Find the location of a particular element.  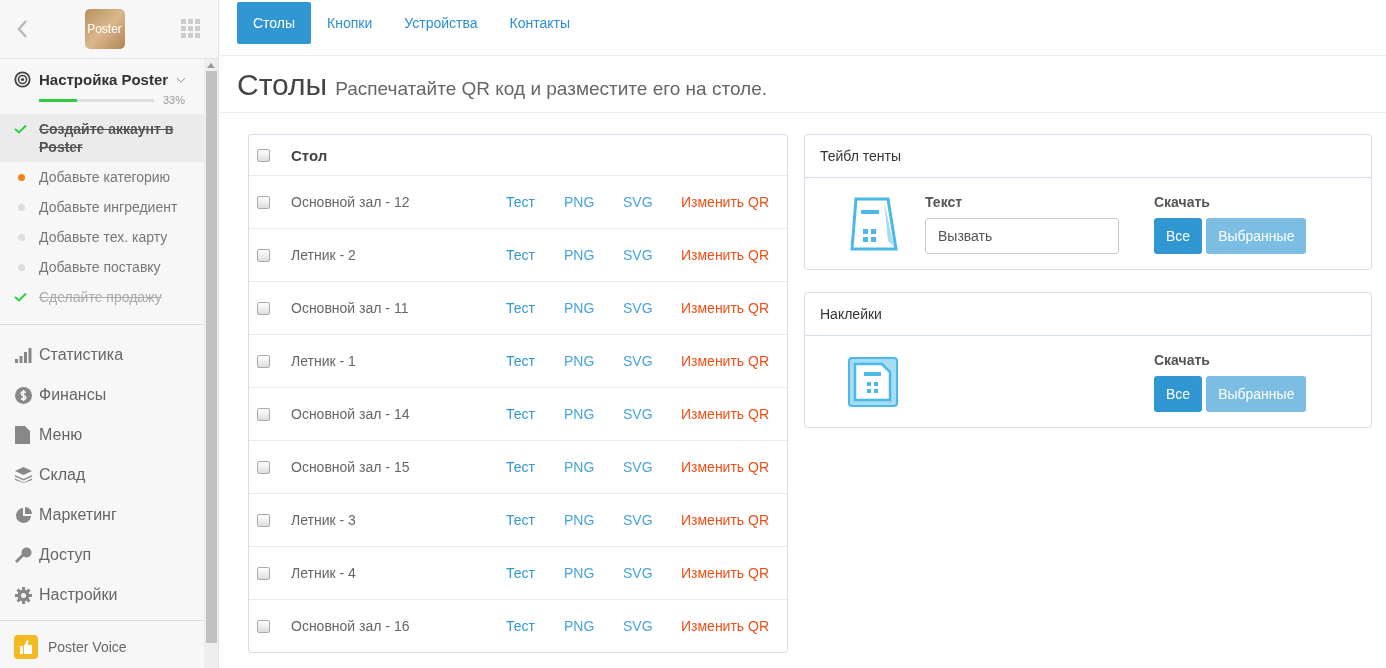

tab: Кнопки is located at coordinates (350, 23).